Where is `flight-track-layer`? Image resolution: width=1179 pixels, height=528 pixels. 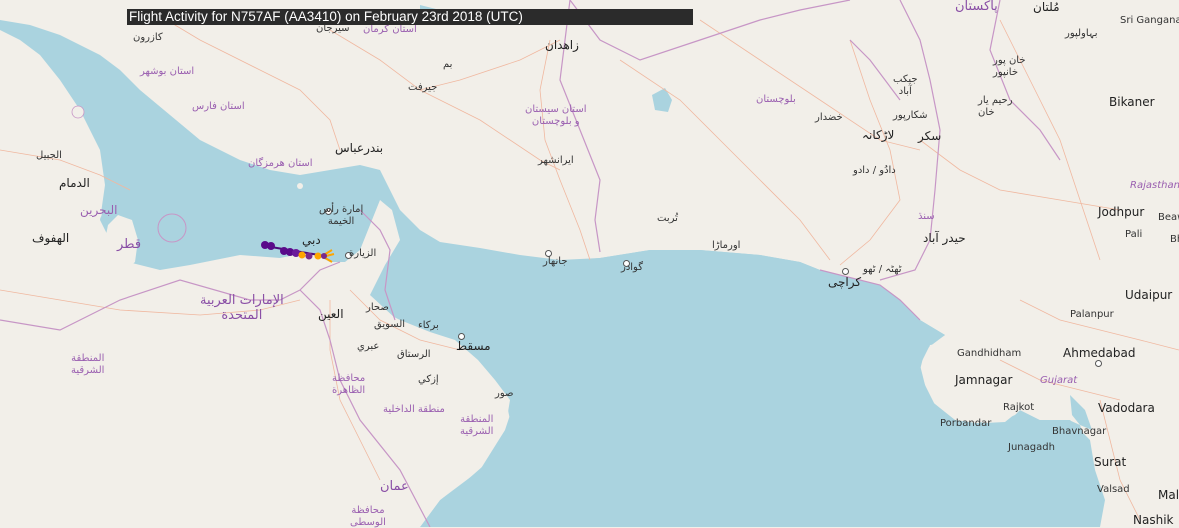 flight-track-layer is located at coordinates (298, 252).